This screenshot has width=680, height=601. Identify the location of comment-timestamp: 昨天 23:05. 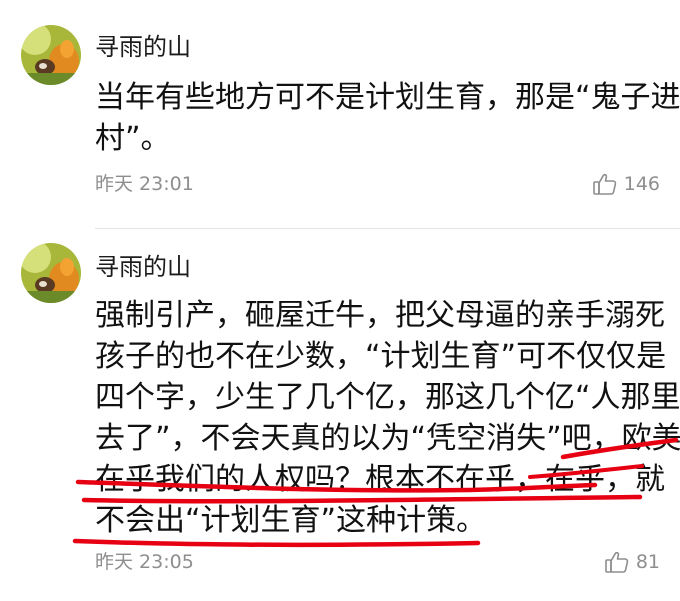
(144, 562).